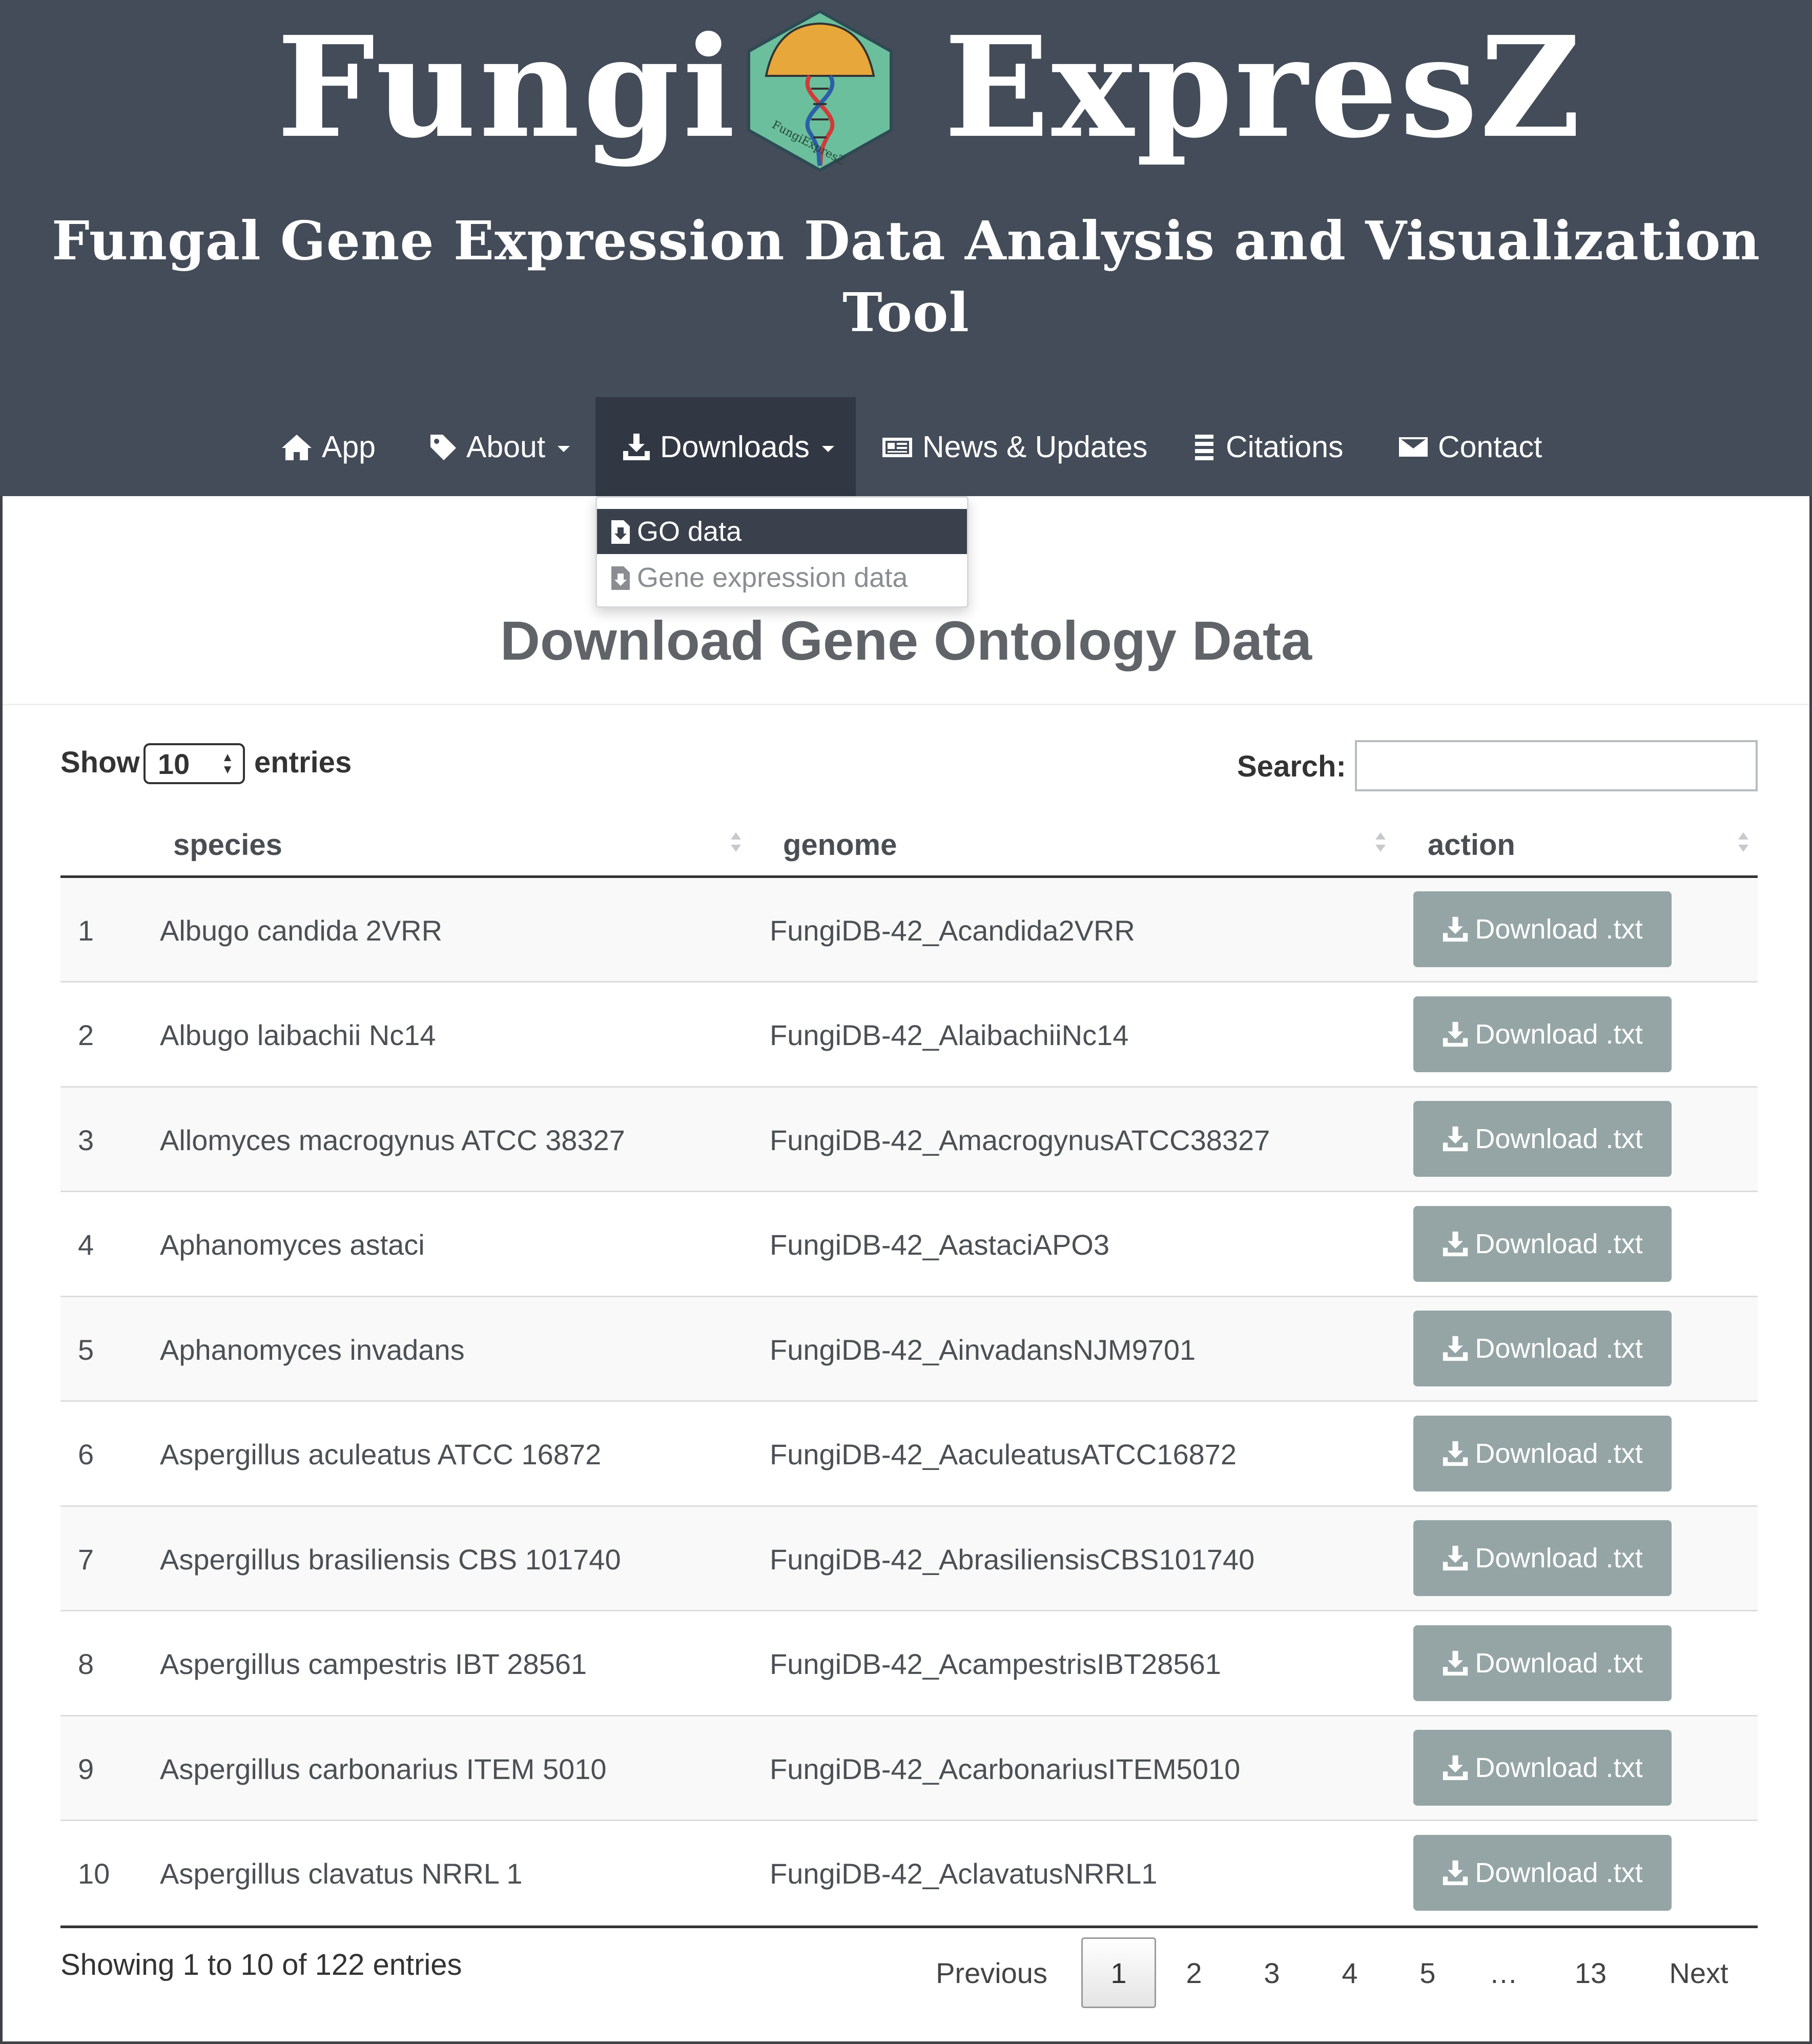 This screenshot has height=2044, width=1812. I want to click on nav-news: News & Updates, so click(1014, 446).